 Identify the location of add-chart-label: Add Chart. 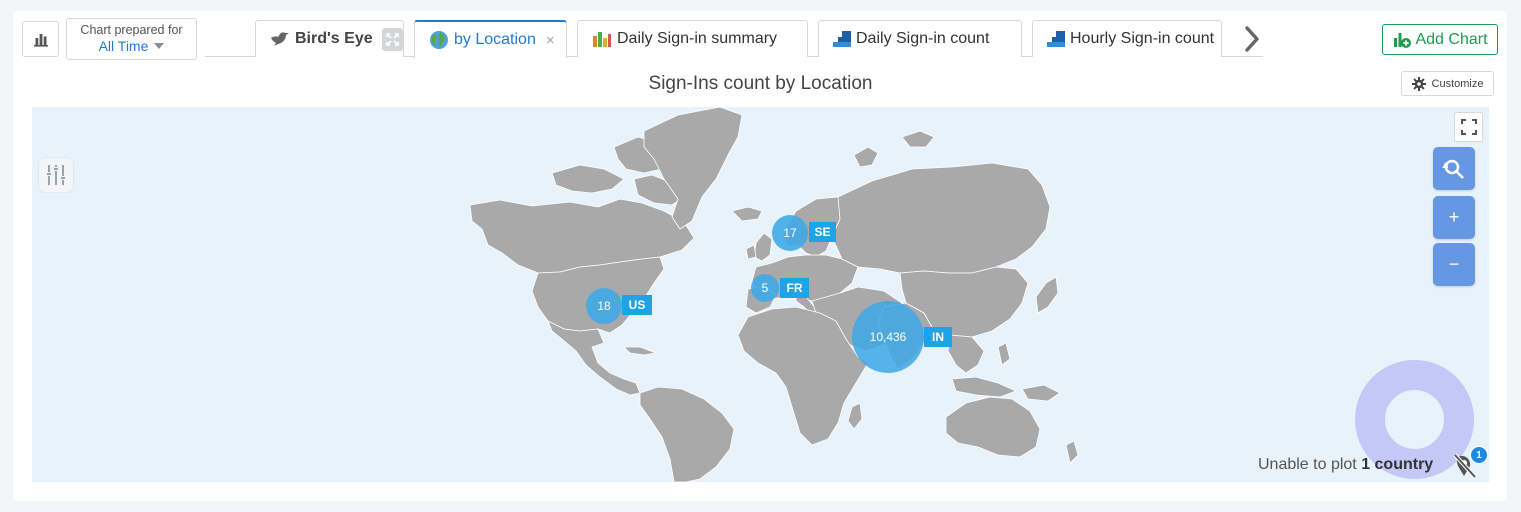
(1451, 39).